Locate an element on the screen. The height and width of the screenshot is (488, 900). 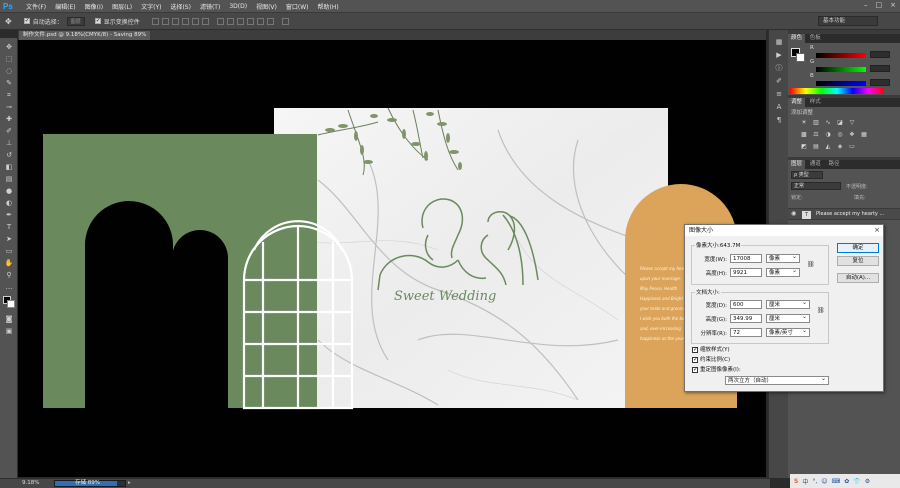
menu-filter: 滤镜(T) is located at coordinates (210, 6).